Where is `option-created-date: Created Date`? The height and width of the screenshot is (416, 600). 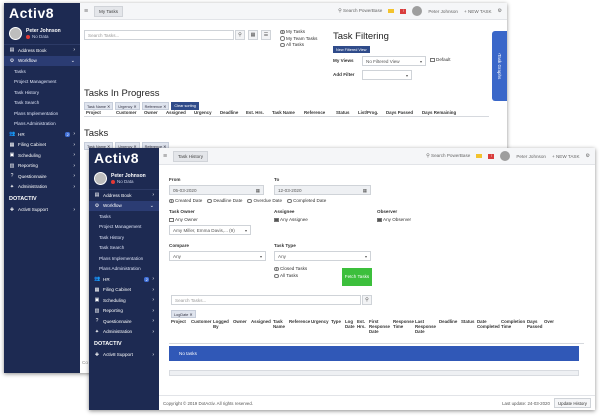
option-created-date: Created Date is located at coordinates (185, 201).